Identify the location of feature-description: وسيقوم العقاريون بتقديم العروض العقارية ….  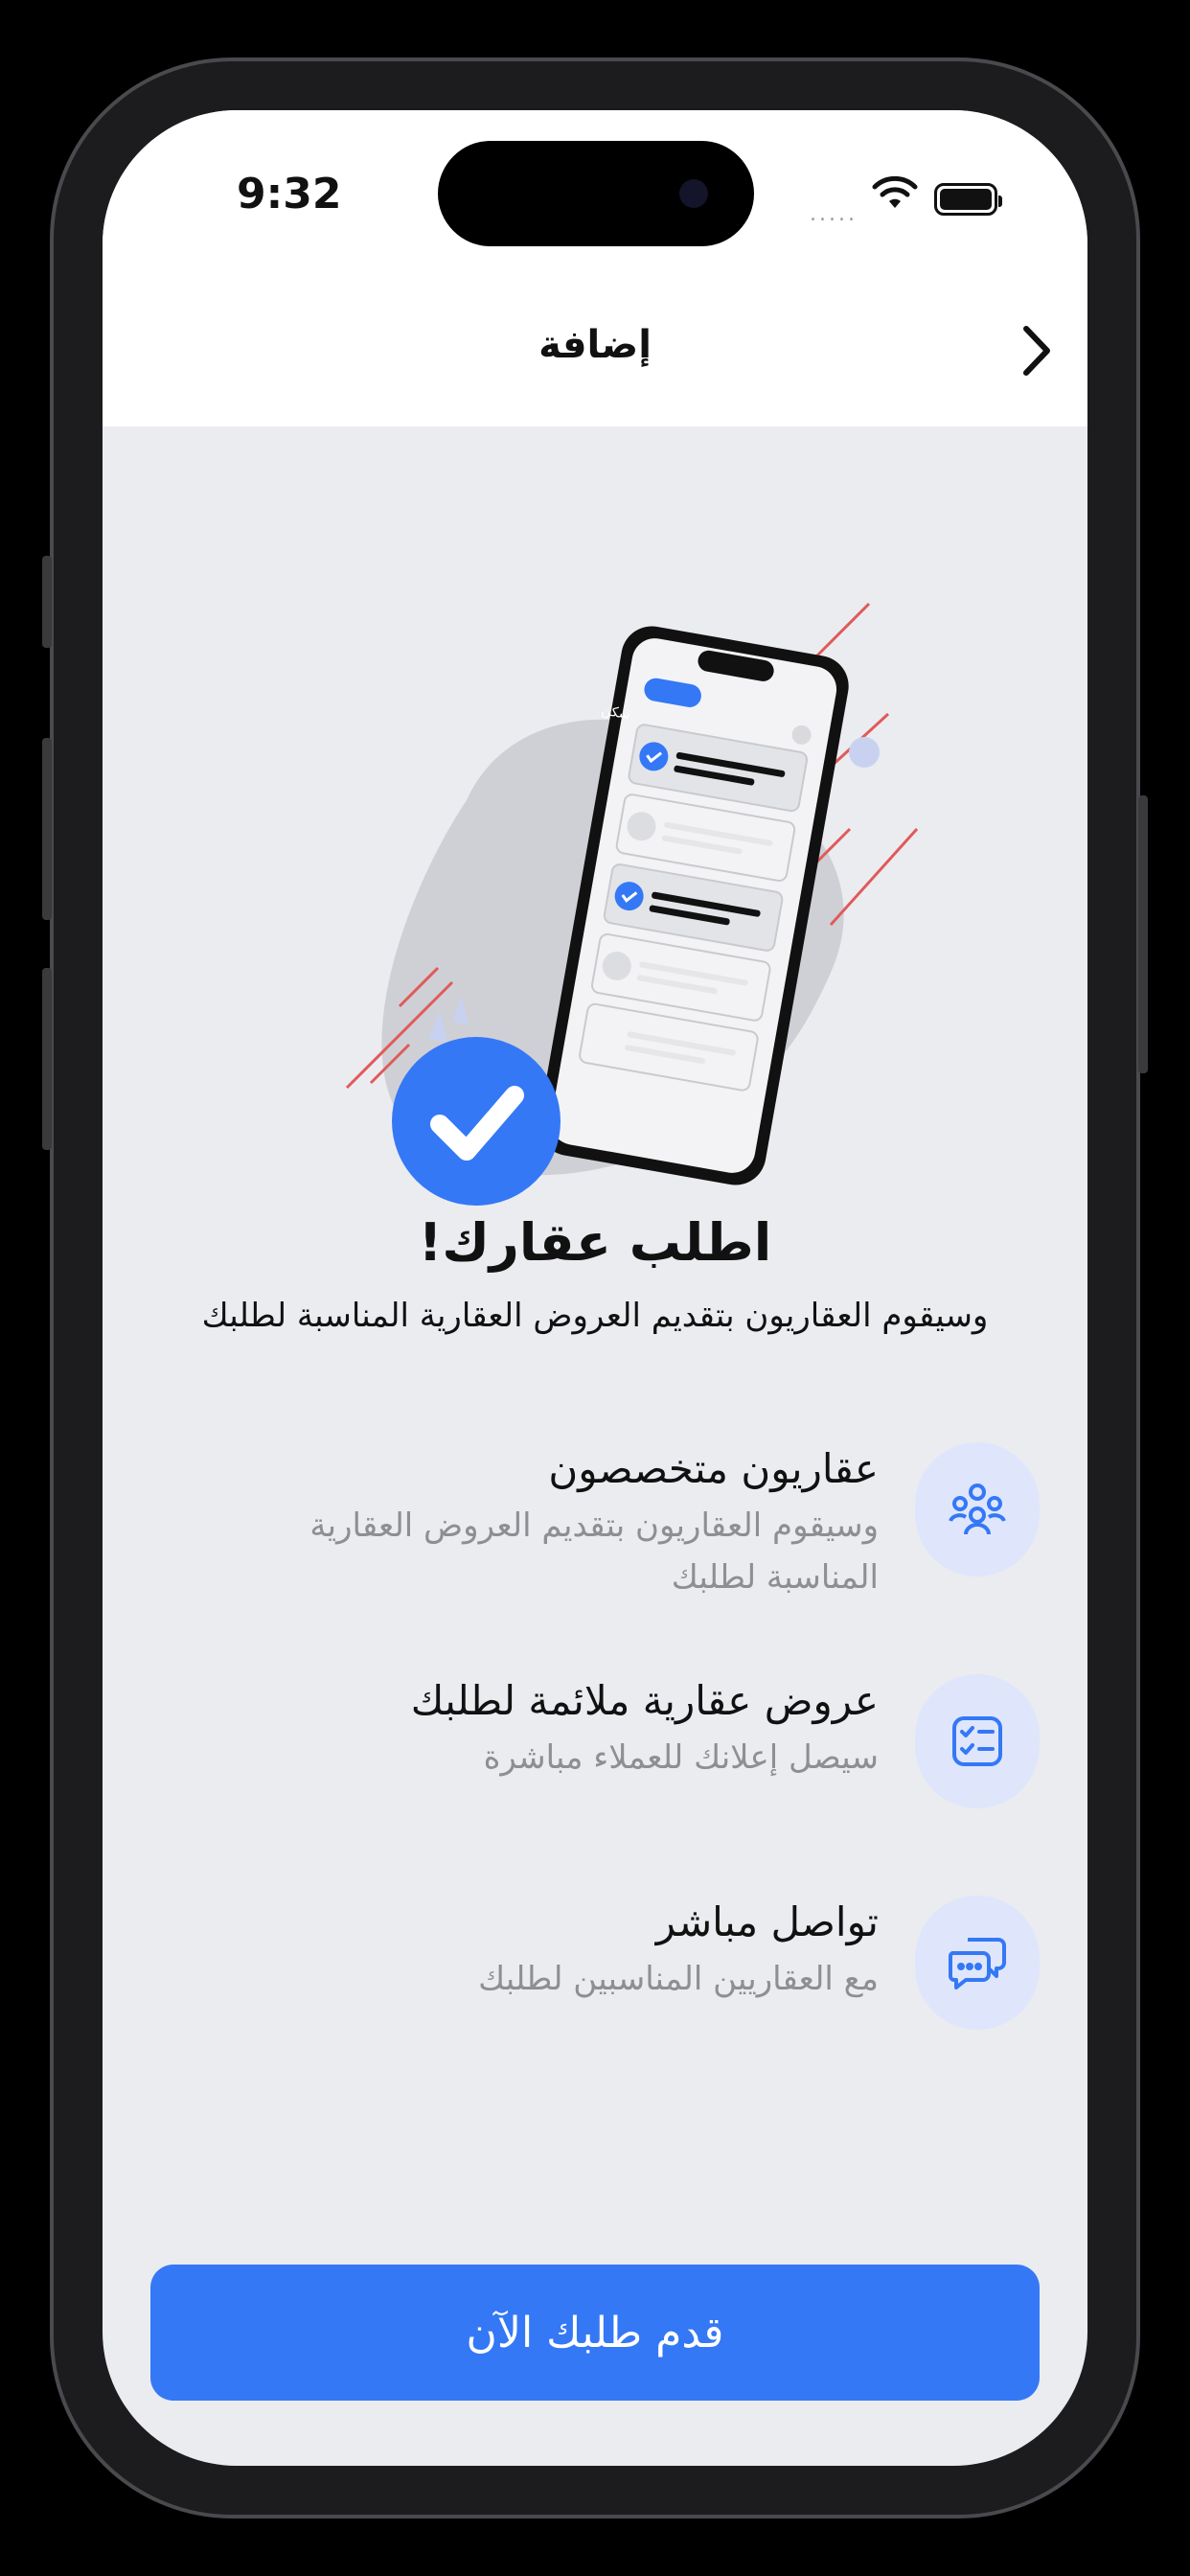
(594, 1552).